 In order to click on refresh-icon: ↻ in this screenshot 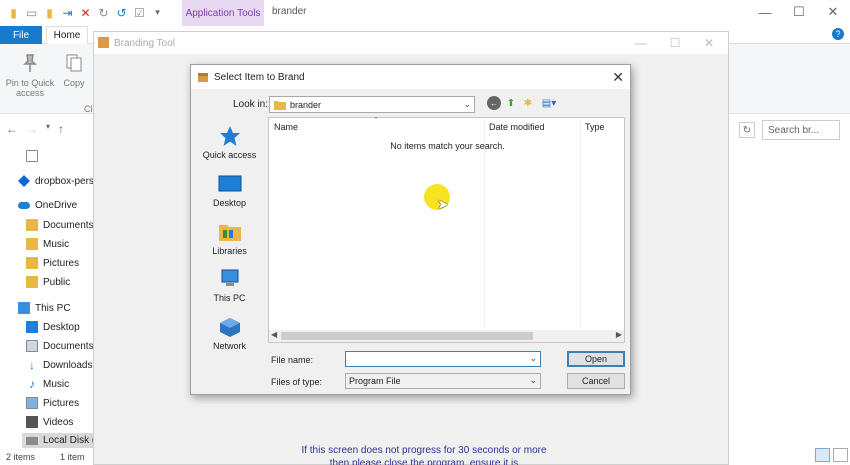, I will do `click(747, 130)`.